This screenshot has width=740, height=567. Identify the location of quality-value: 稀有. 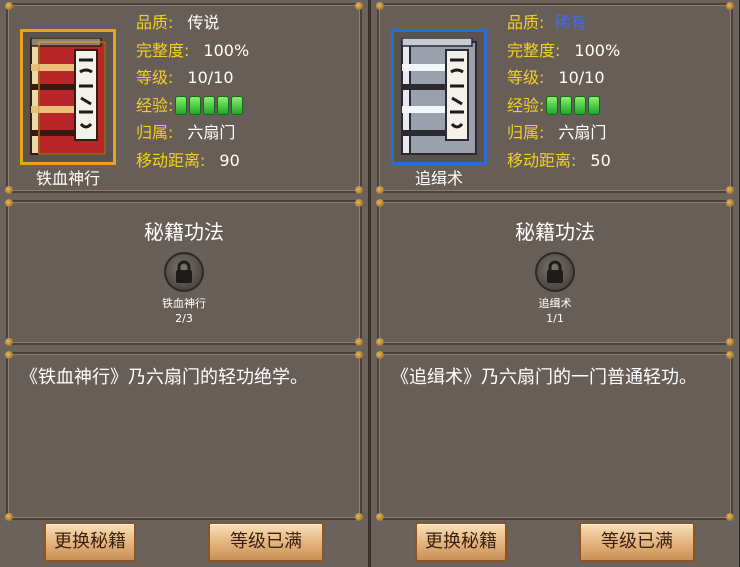
(570, 22).